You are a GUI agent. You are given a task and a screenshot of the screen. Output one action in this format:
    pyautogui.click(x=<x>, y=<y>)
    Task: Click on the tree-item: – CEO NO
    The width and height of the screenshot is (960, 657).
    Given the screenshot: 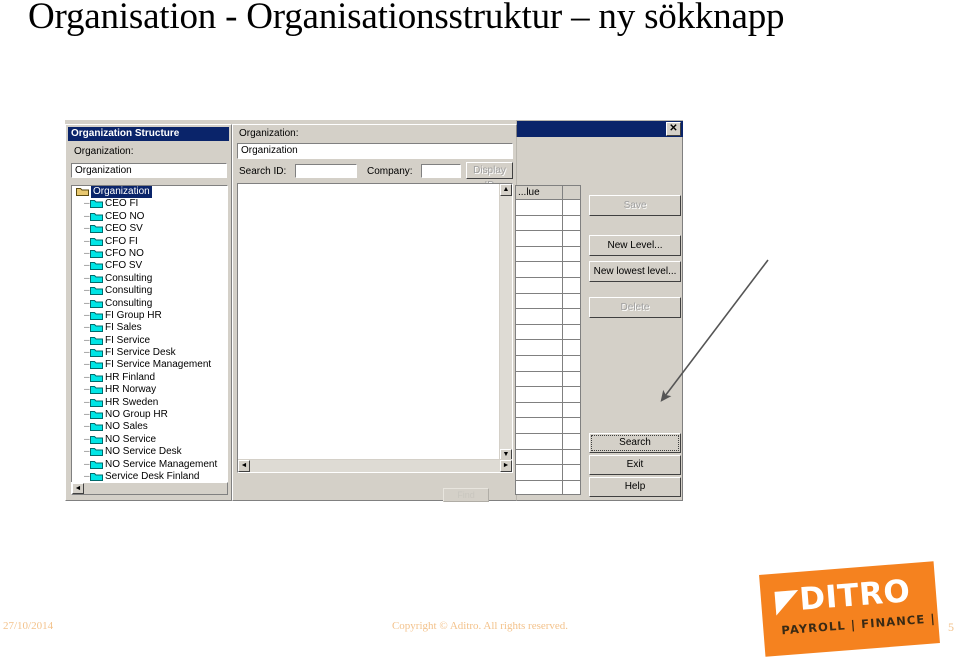 What is the action you would take?
    pyautogui.click(x=149, y=217)
    